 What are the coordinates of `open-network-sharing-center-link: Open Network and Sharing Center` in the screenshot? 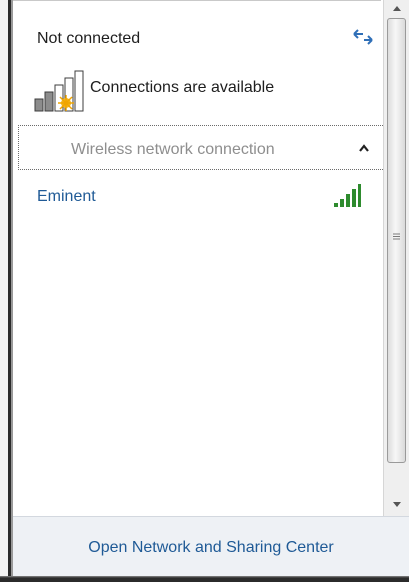 It's located at (211, 548).